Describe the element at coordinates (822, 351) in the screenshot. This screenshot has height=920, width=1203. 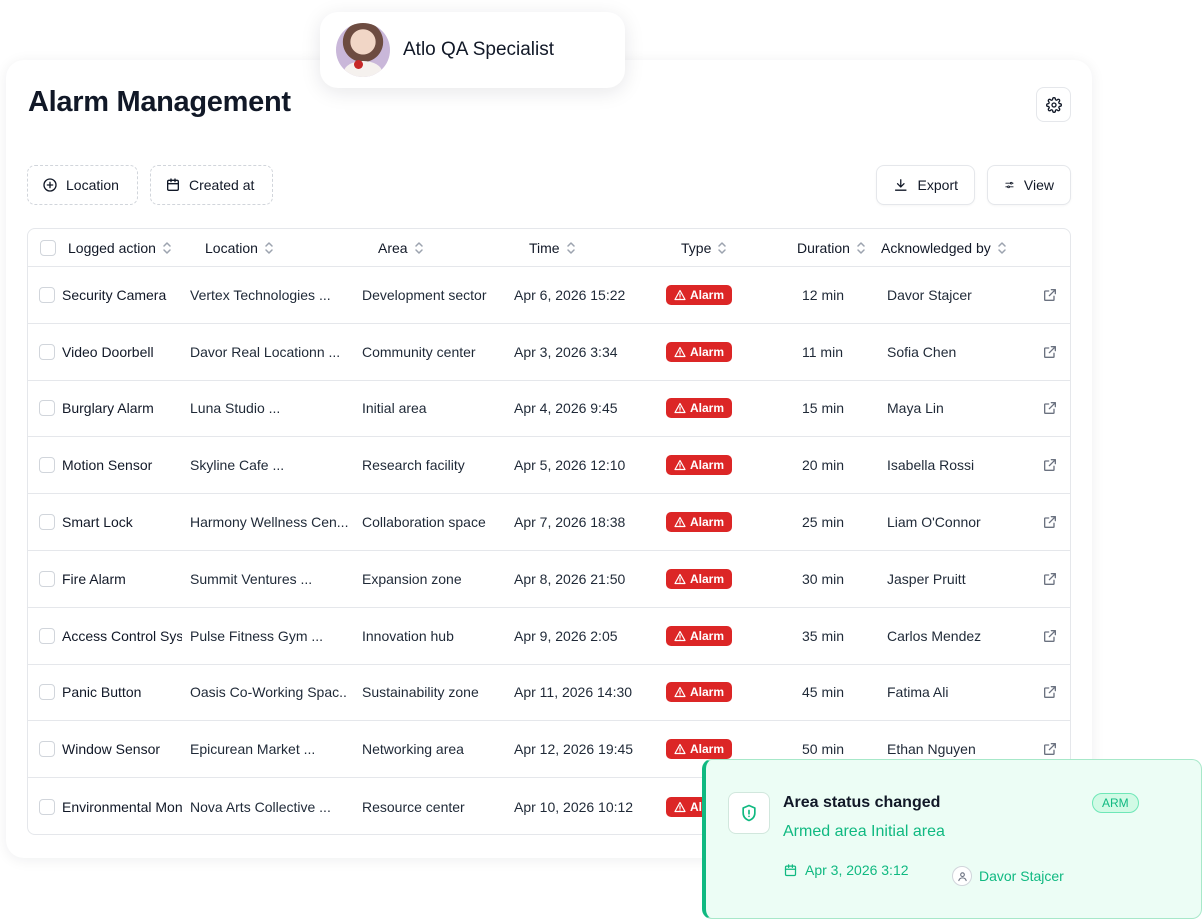
I see `cell-duration: 11 min` at that location.